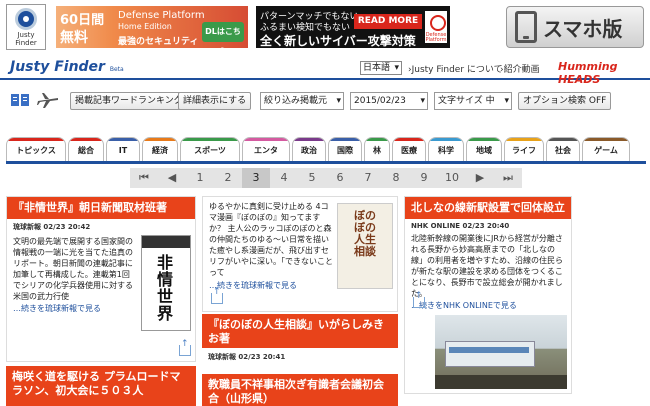  What do you see at coordinates (524, 149) in the screenshot?
I see `tab-13: ライフ` at bounding box center [524, 149].